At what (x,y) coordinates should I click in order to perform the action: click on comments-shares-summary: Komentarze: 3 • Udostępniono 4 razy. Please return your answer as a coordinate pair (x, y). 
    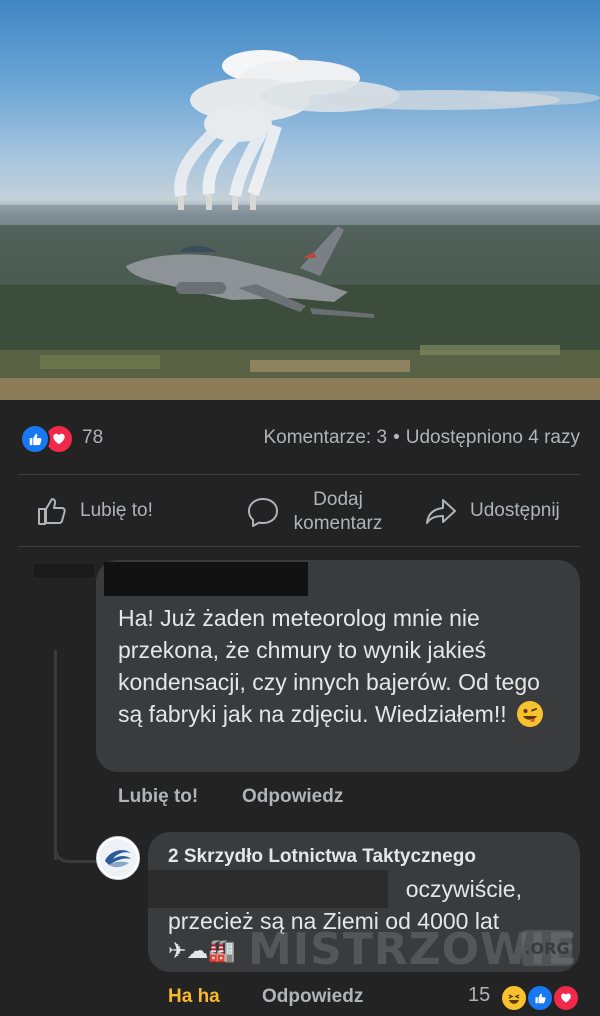
    Looking at the image, I should click on (421, 438).